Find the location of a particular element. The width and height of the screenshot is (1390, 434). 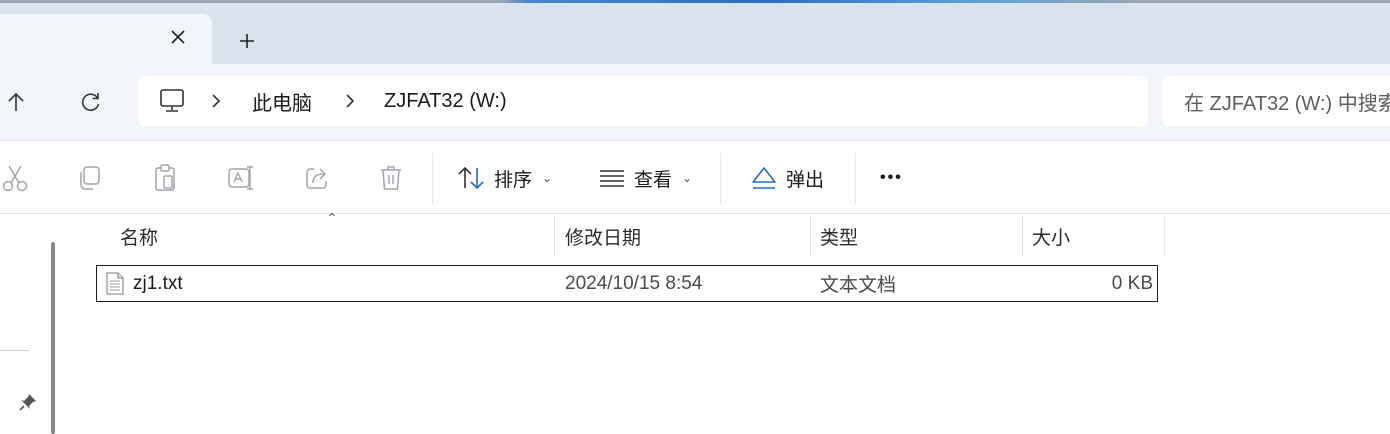

title-bar is located at coordinates (695, 32).